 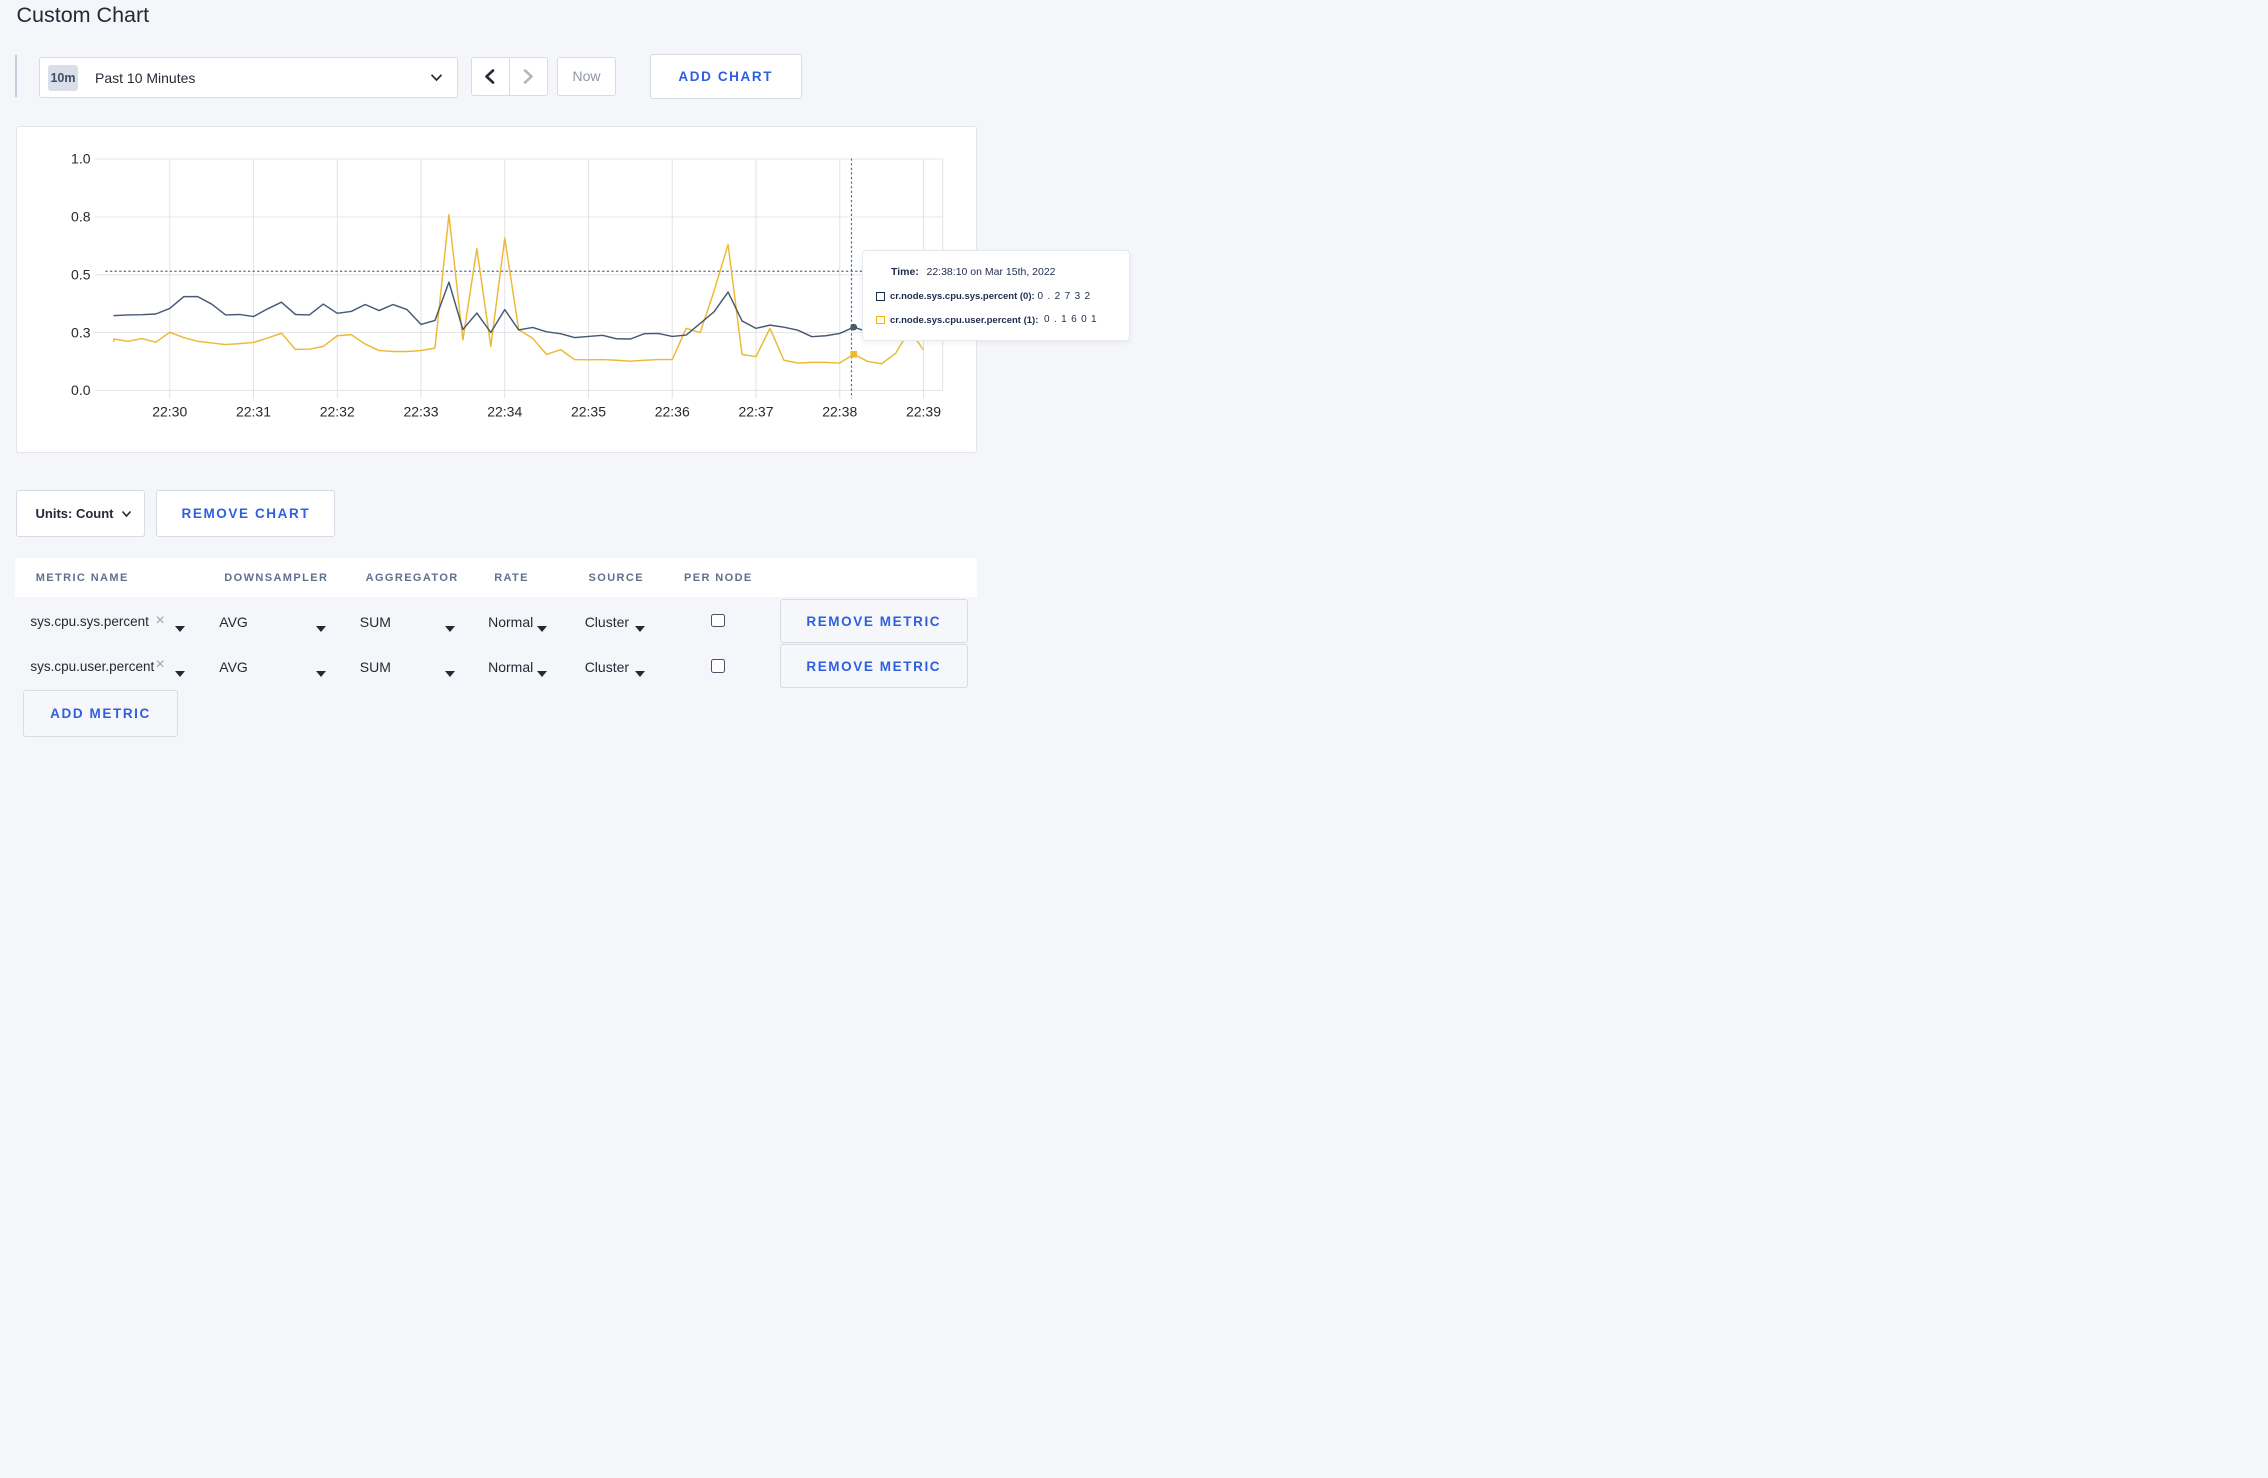 What do you see at coordinates (839, 411) in the screenshot?
I see `svg-text: 22:38` at bounding box center [839, 411].